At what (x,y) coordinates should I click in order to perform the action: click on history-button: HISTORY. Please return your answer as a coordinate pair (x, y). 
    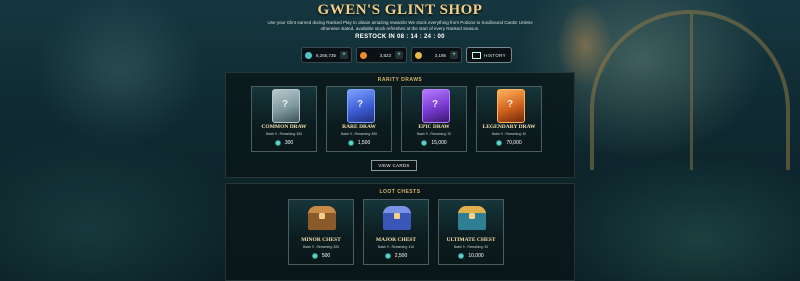
    Looking at the image, I should click on (489, 55).